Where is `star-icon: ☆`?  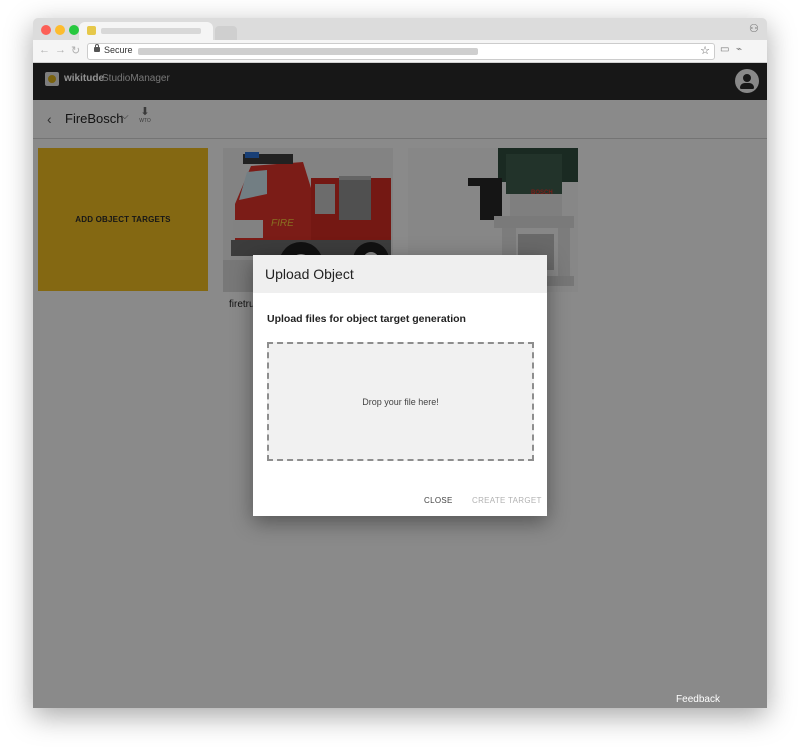
star-icon: ☆ is located at coordinates (705, 50).